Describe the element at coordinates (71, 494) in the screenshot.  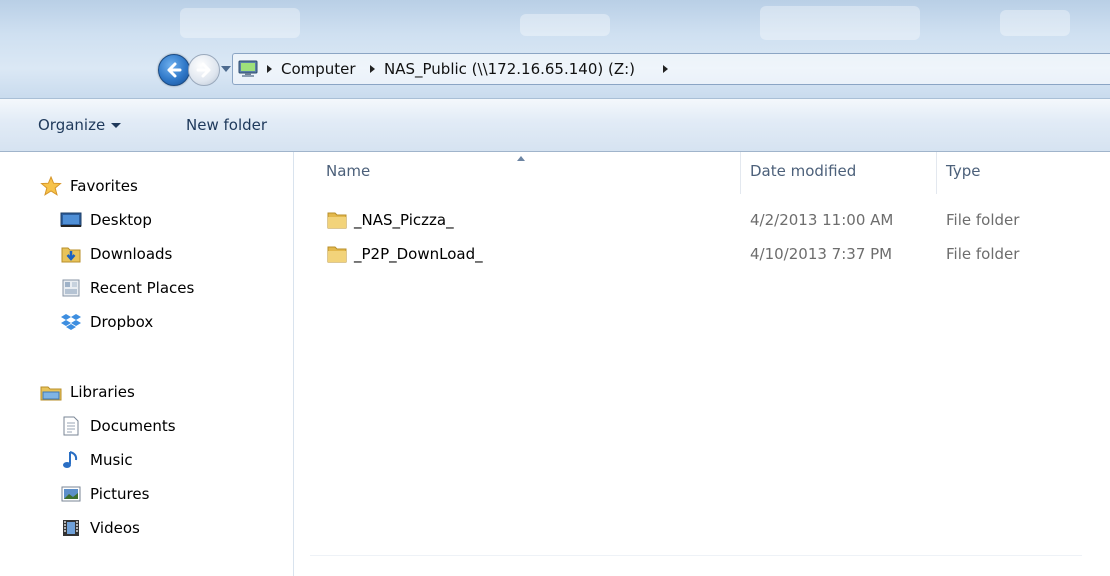
I see `pictures-icon` at that location.